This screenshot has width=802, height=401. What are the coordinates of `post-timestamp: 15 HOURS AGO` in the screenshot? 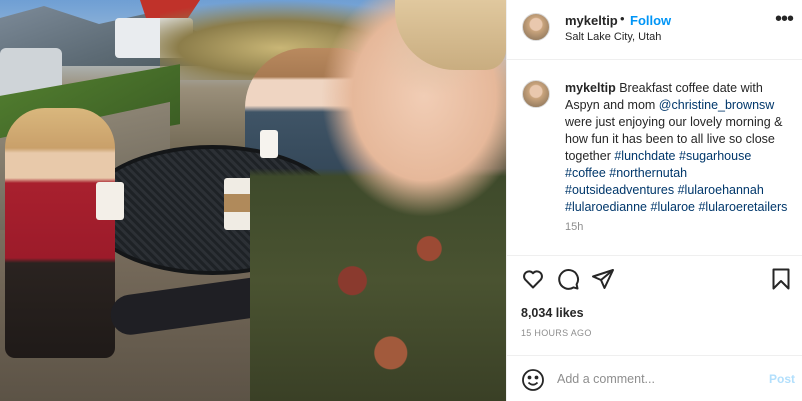 It's located at (556, 333).